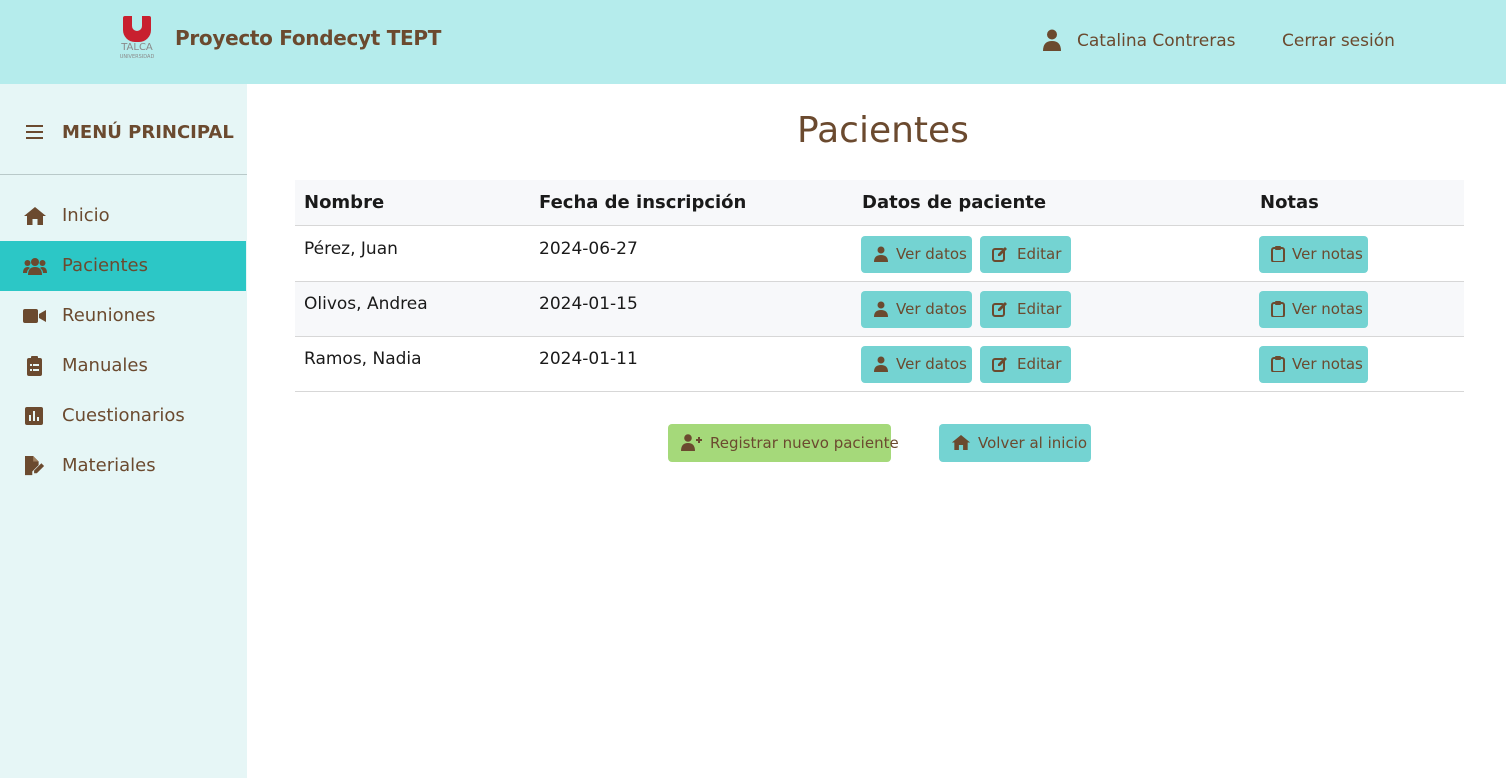 The image size is (1506, 778). I want to click on university-logo: TALCA UNIVERSIDAD, so click(137, 41).